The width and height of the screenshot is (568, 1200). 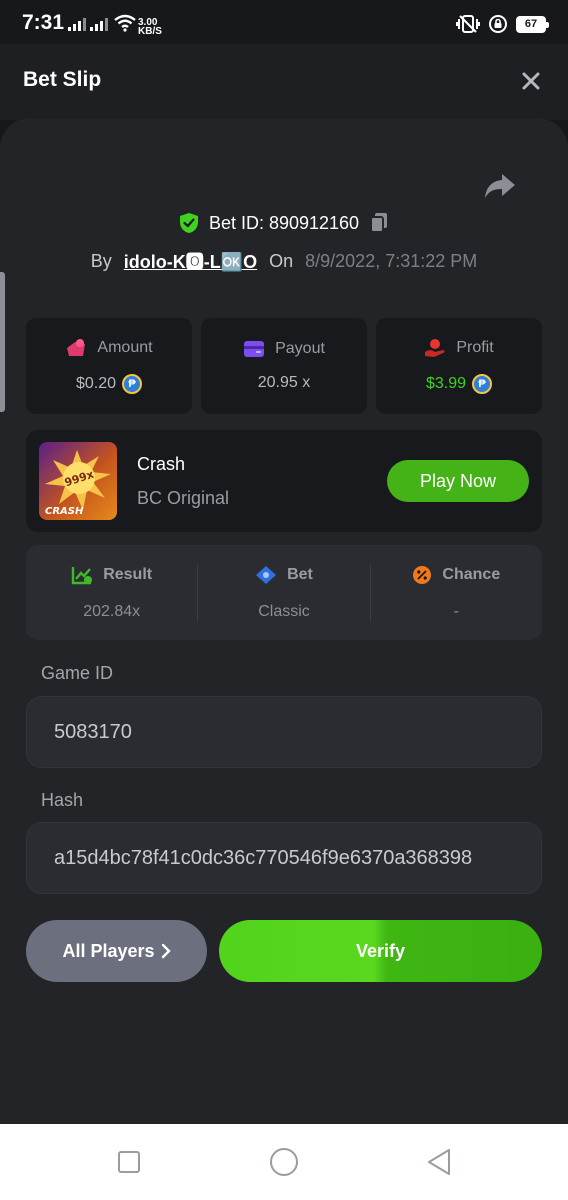 I want to click on amount-value: $0.20, so click(x=96, y=383).